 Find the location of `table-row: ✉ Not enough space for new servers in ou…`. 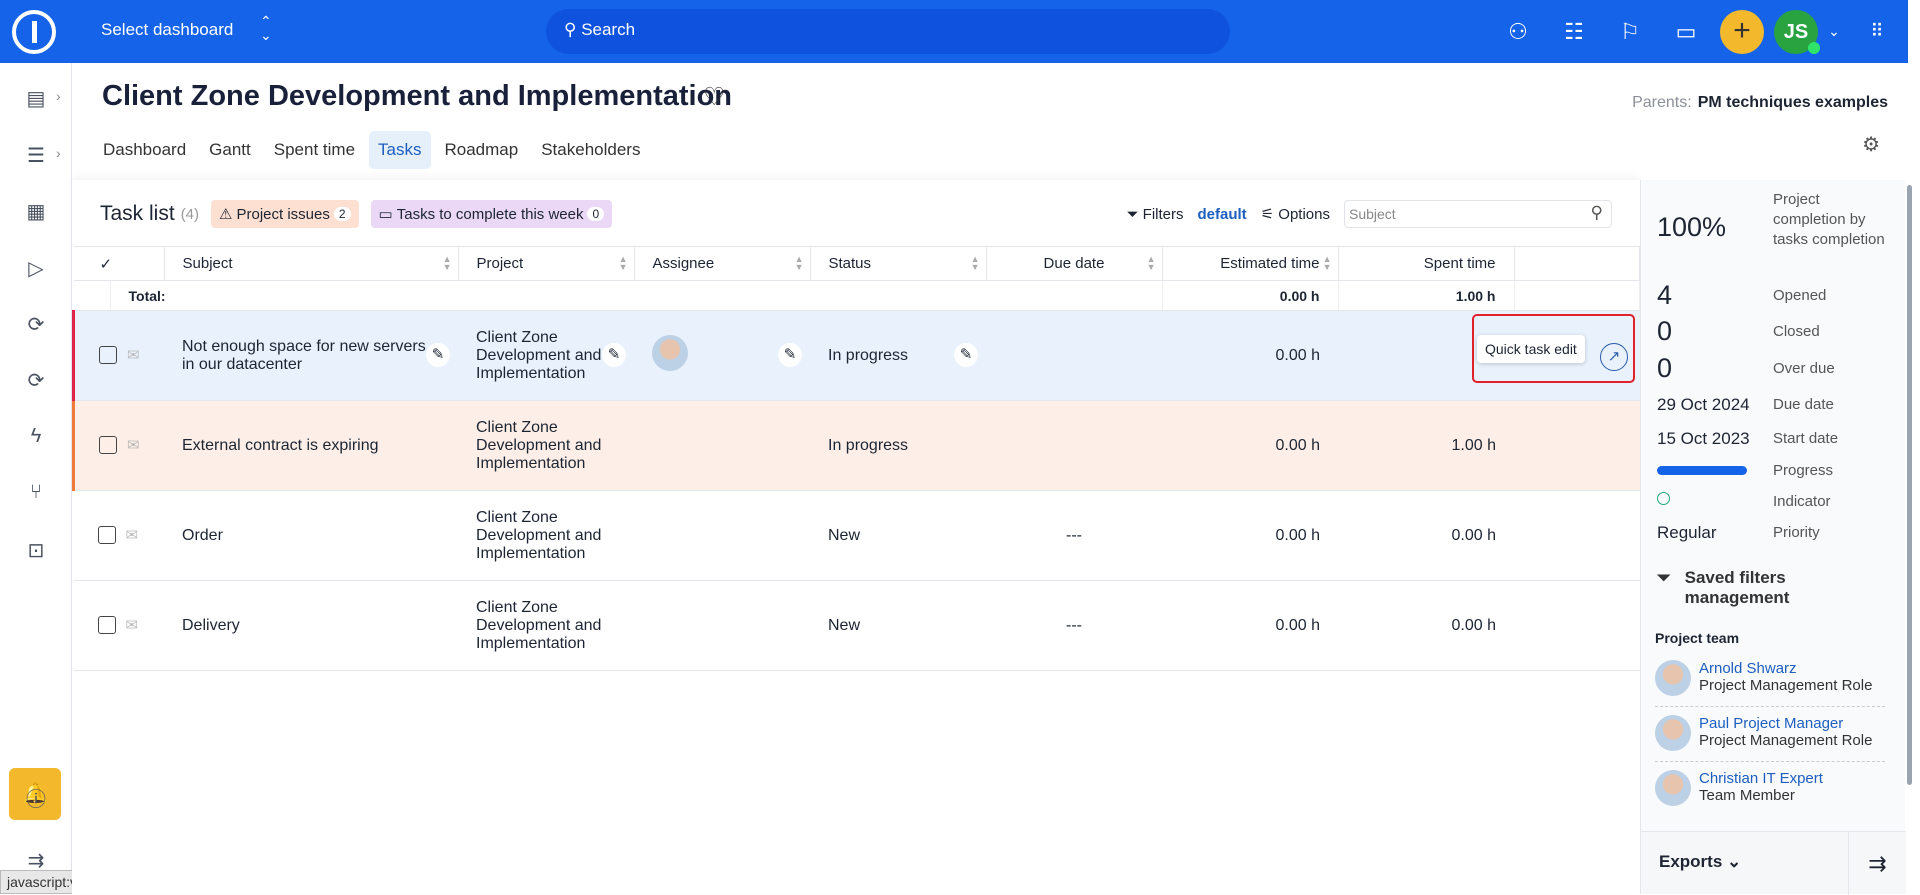

table-row: ✉ Not enough space for new servers in ou… is located at coordinates (856, 355).